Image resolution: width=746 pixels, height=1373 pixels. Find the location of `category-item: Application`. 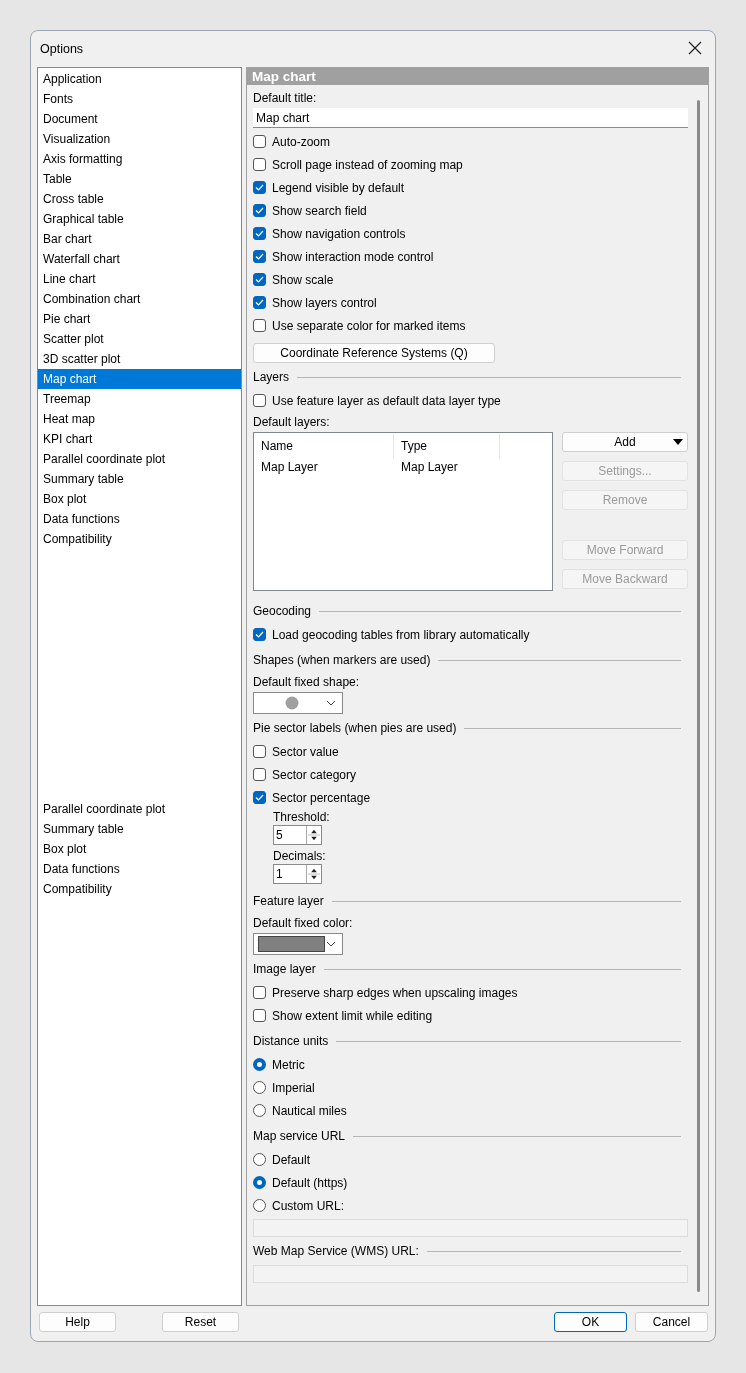

category-item: Application is located at coordinates (139, 79).